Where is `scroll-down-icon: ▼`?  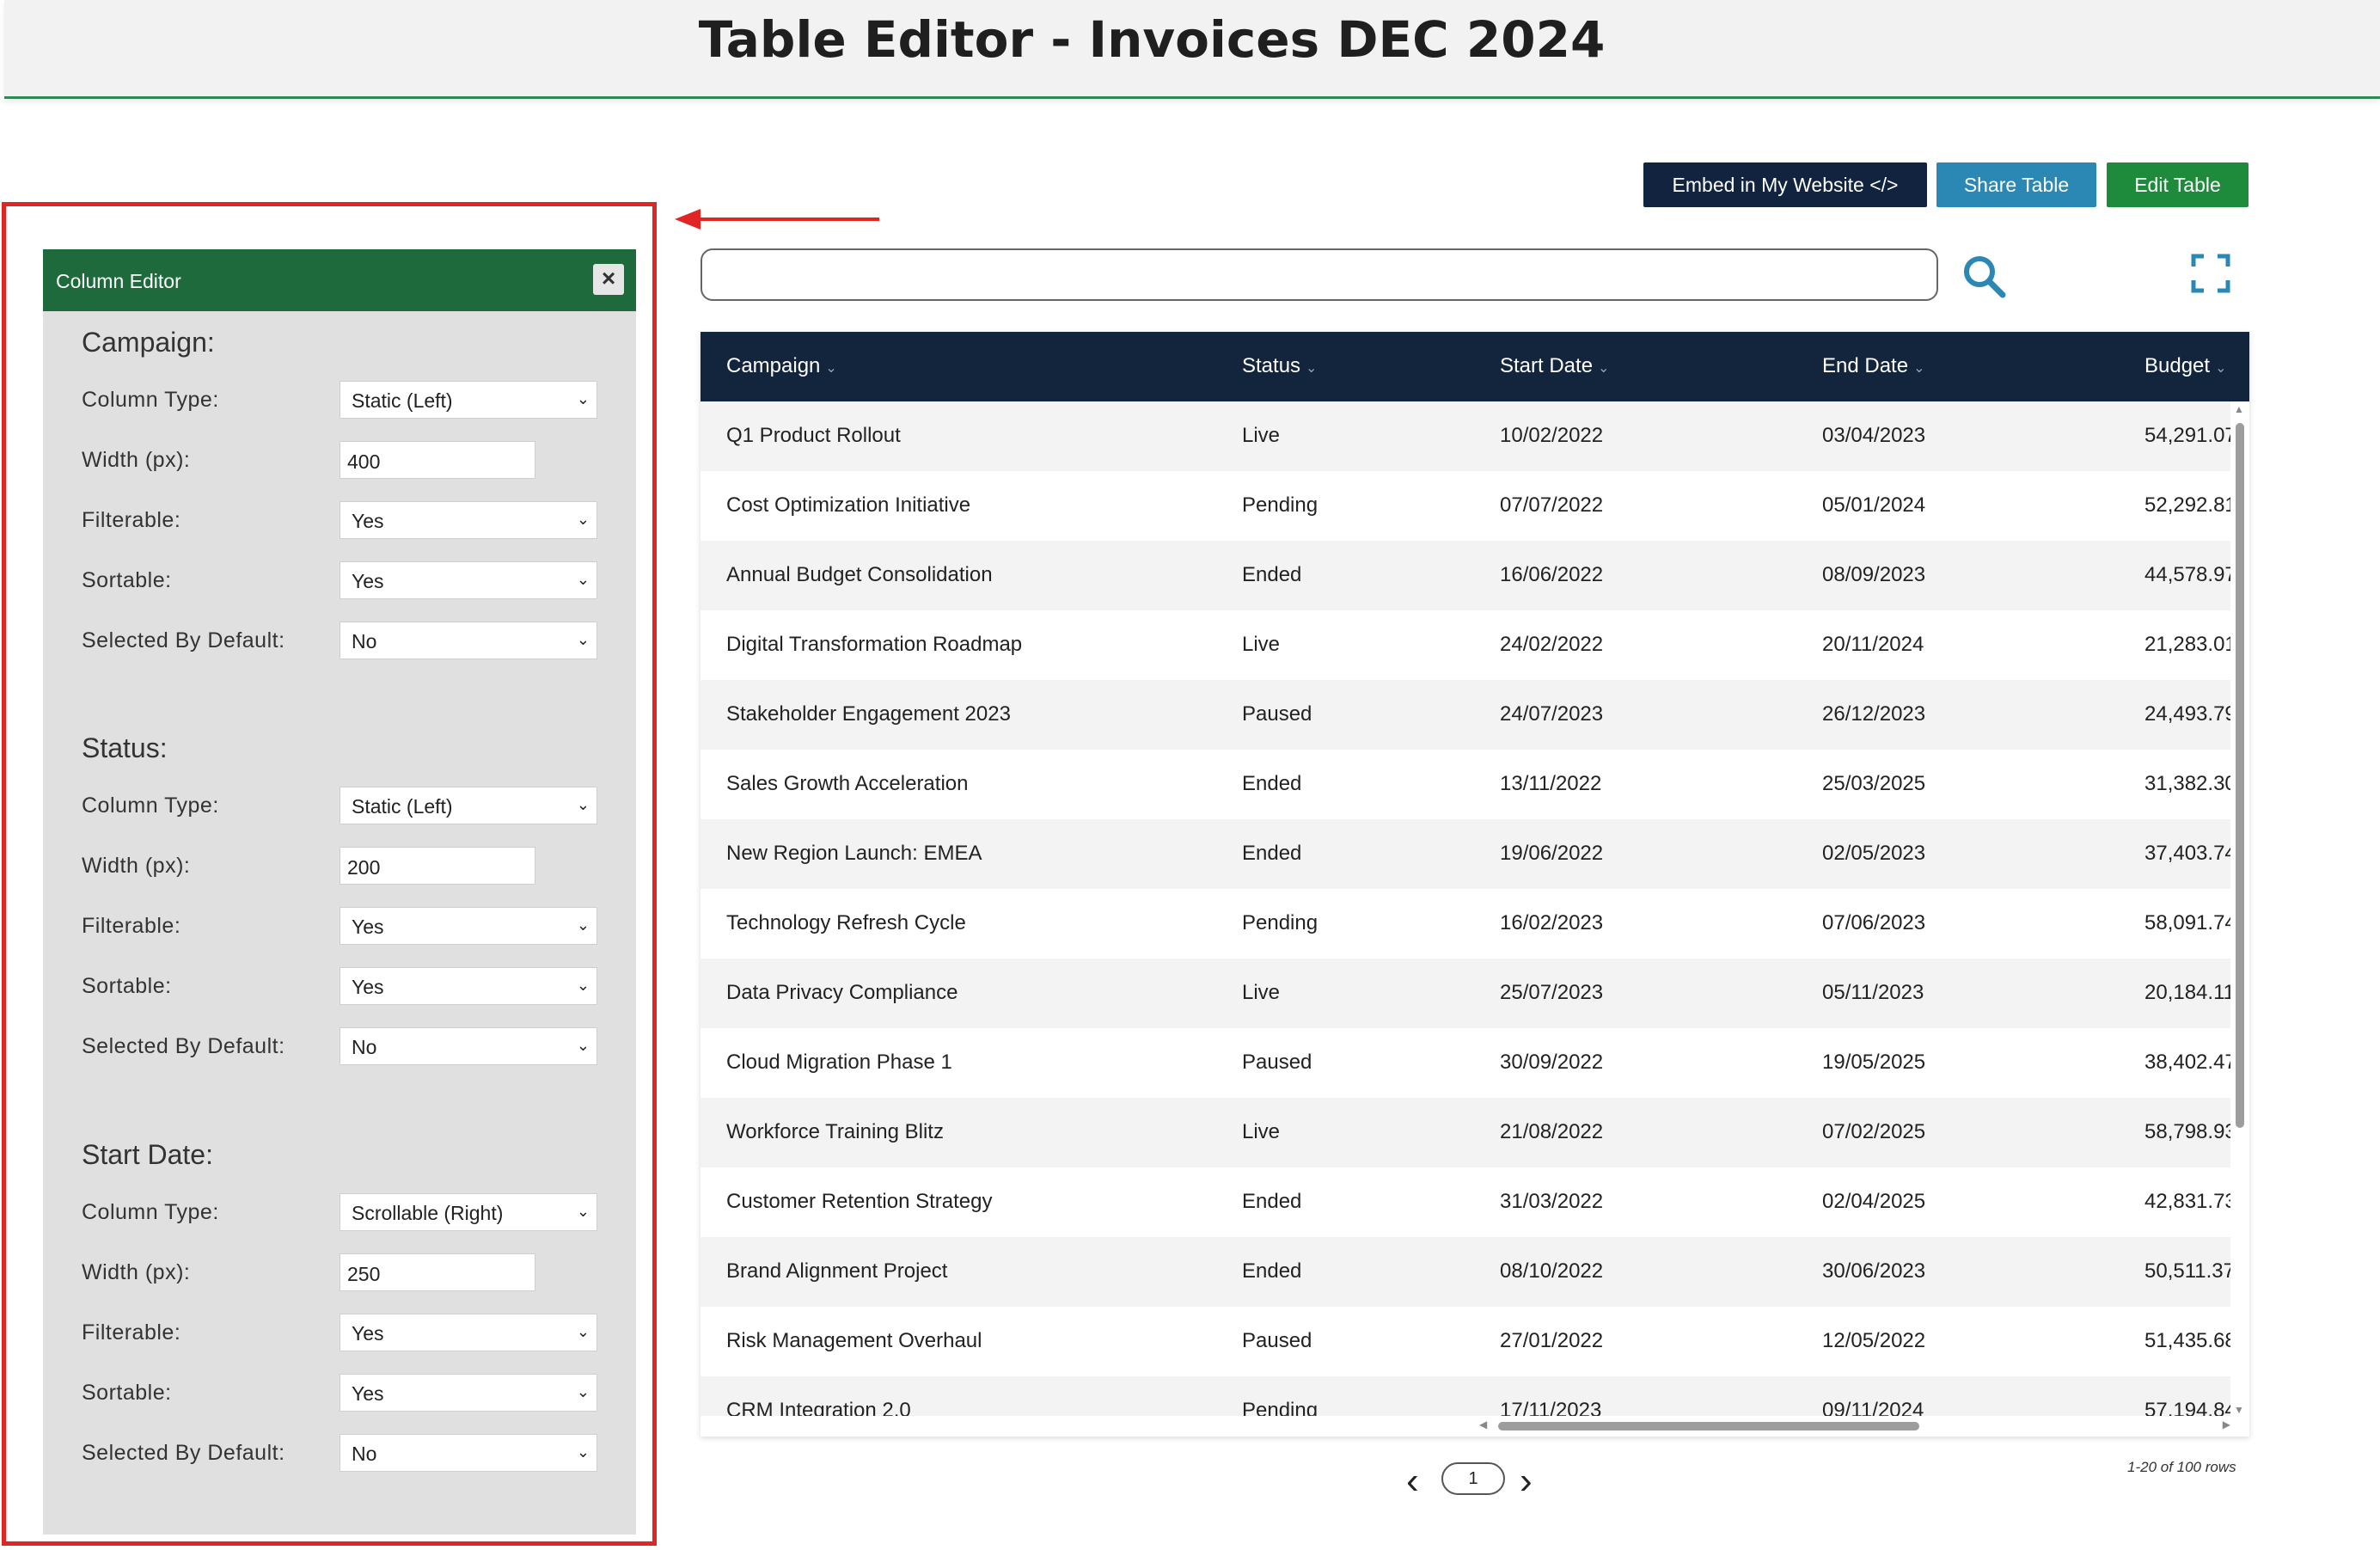 scroll-down-icon: ▼ is located at coordinates (2239, 1410).